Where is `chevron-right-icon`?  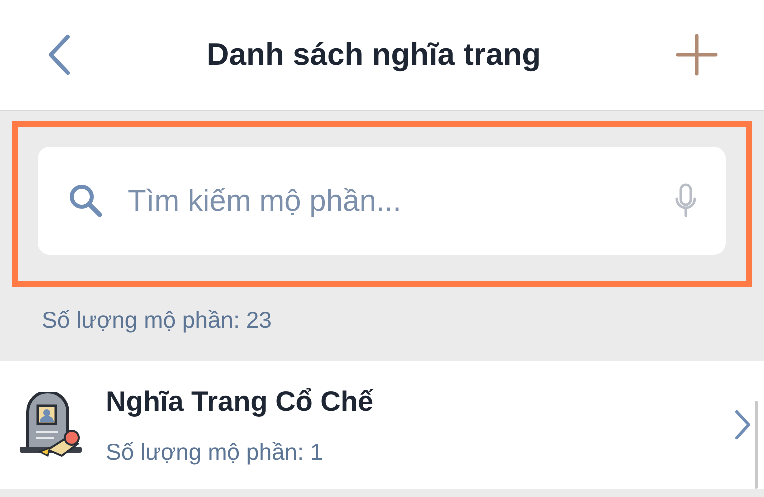 chevron-right-icon is located at coordinates (743, 425).